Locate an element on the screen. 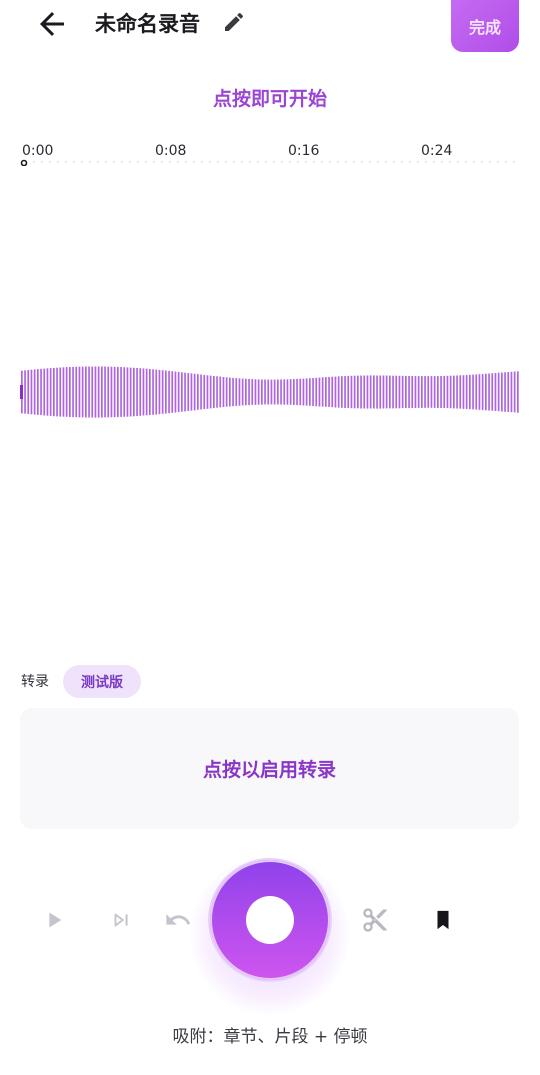 This screenshot has width=540, height=1075. bookmark-icon is located at coordinates (443, 920).